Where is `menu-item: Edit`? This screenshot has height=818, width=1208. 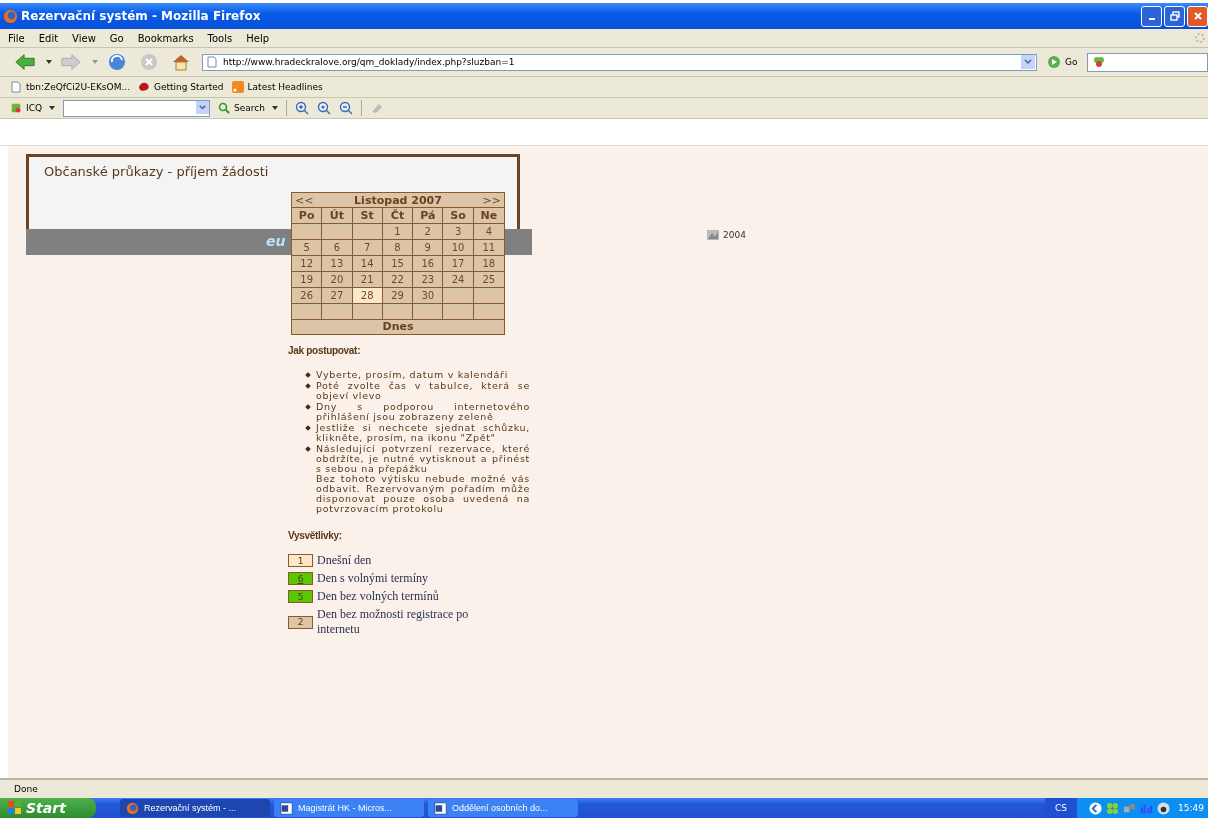 menu-item: Edit is located at coordinates (48, 38).